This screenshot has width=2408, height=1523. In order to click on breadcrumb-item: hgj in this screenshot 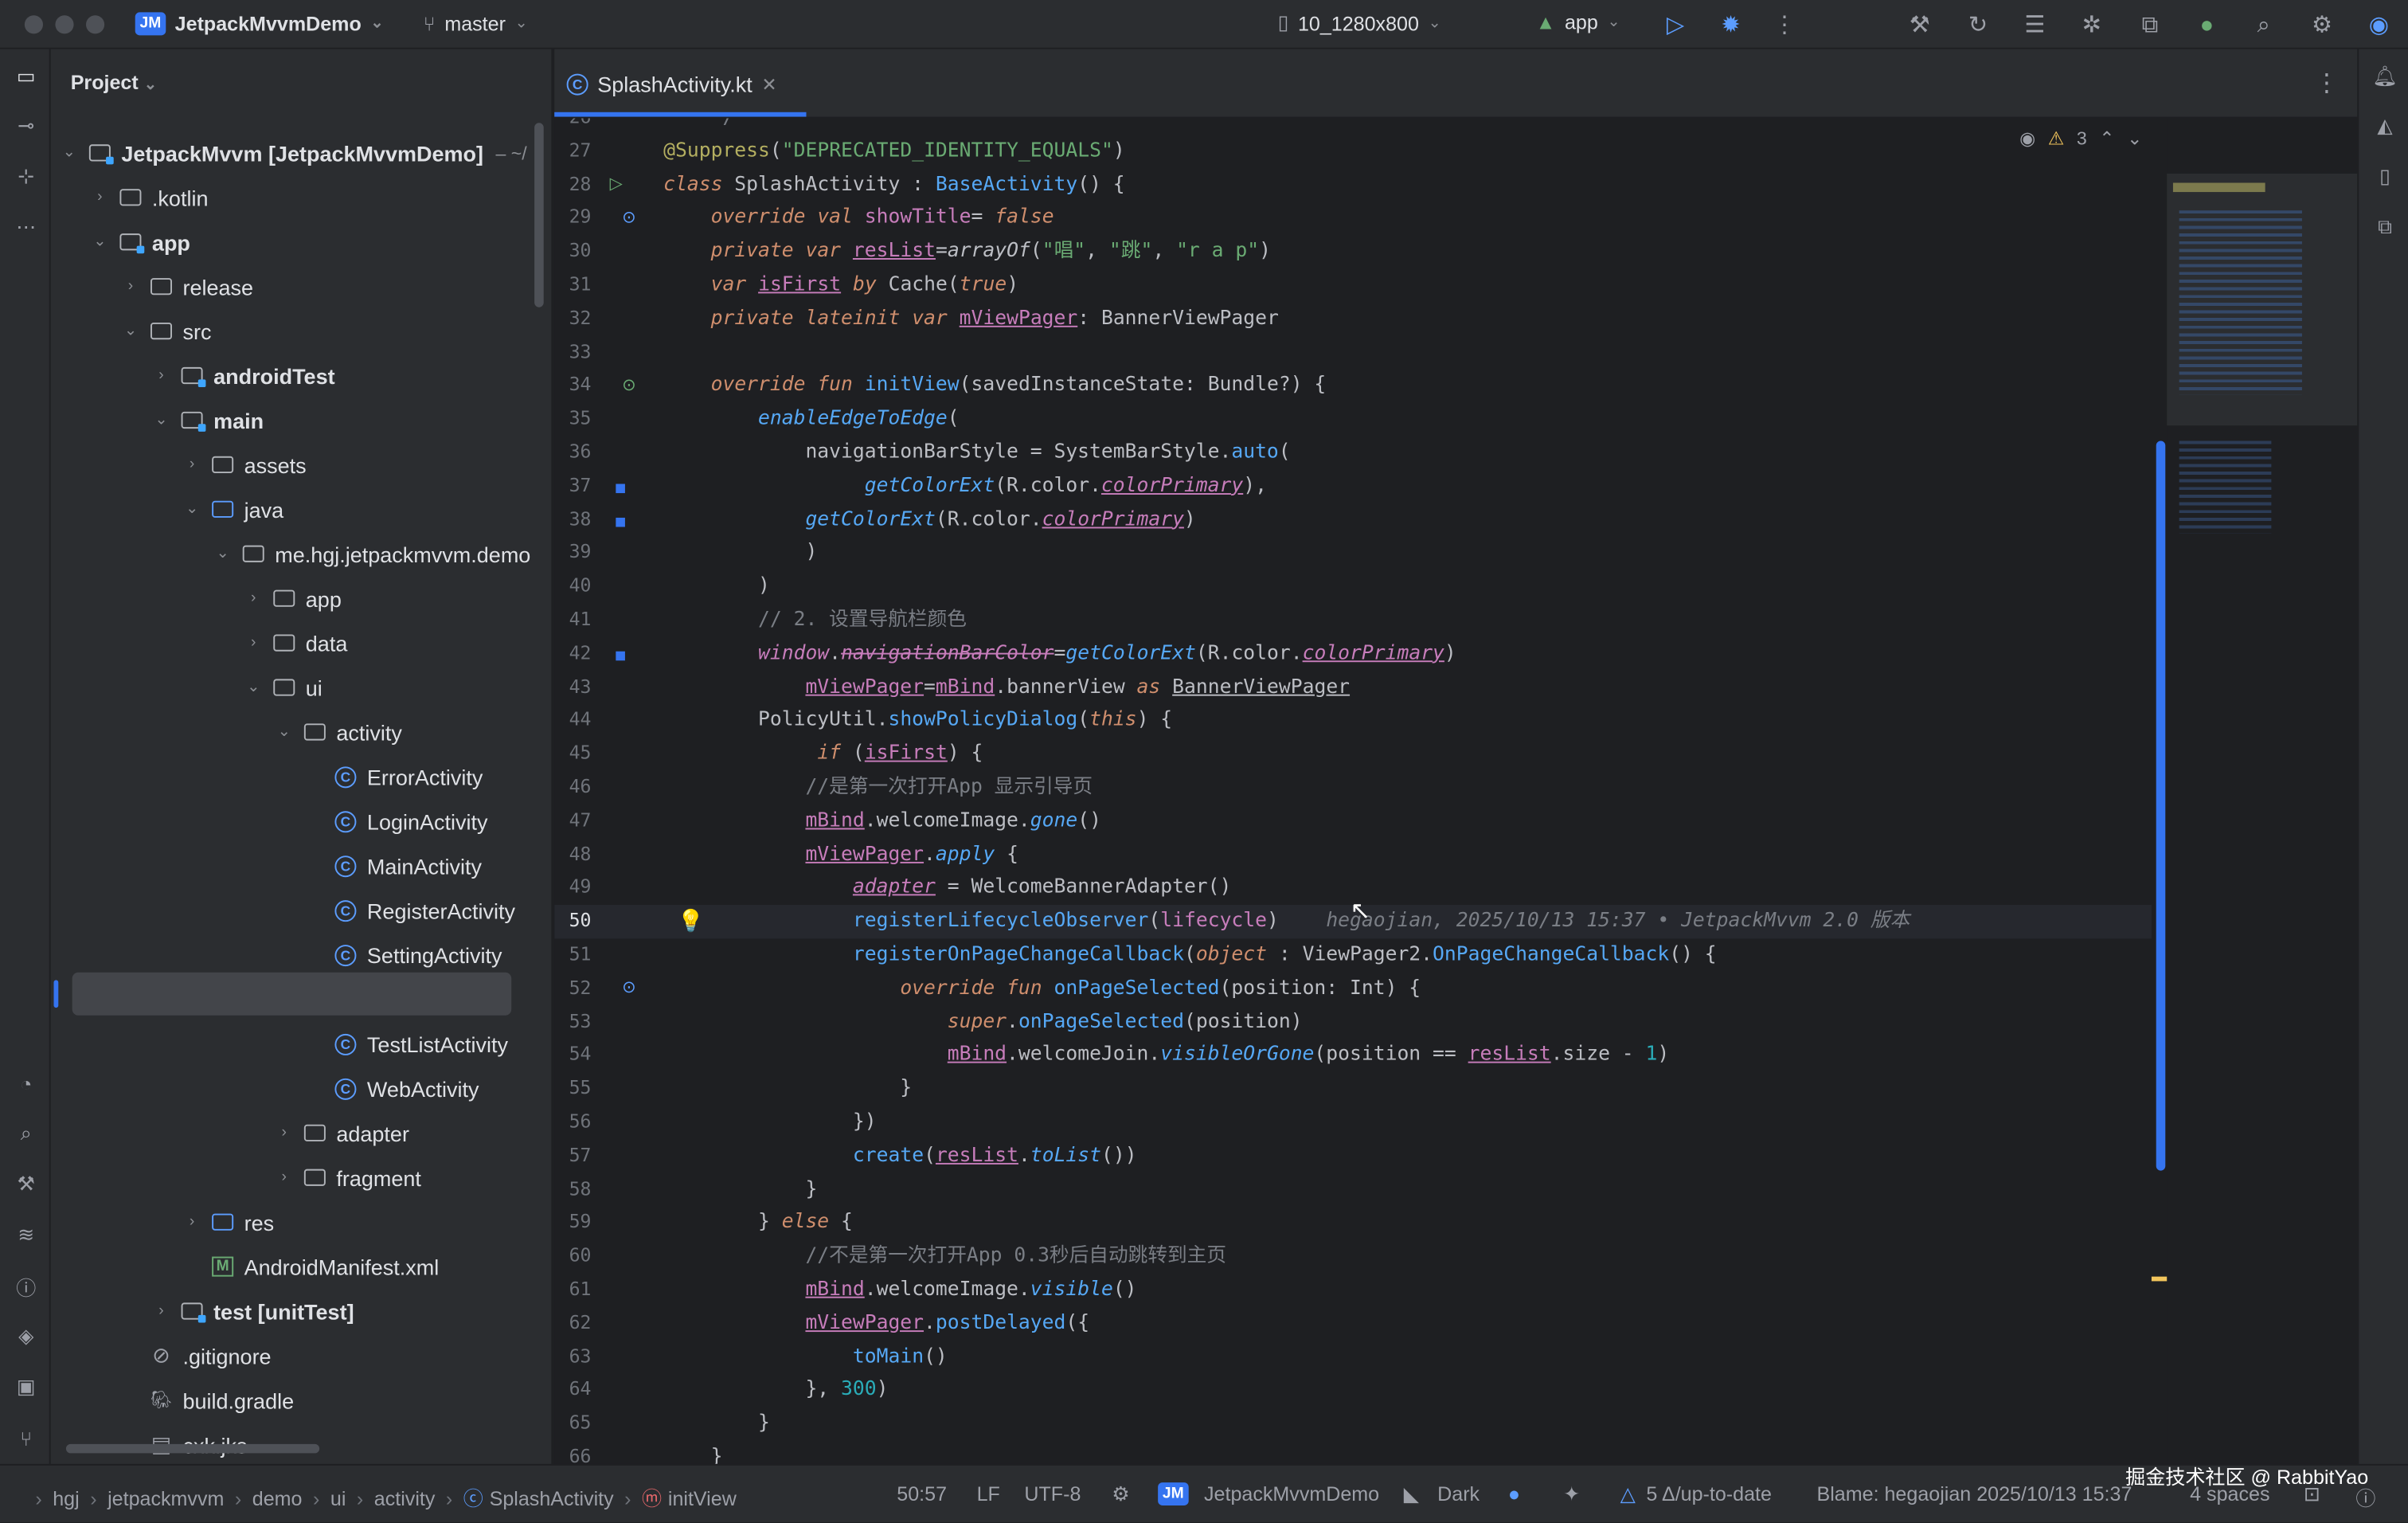, I will do `click(66, 1498)`.